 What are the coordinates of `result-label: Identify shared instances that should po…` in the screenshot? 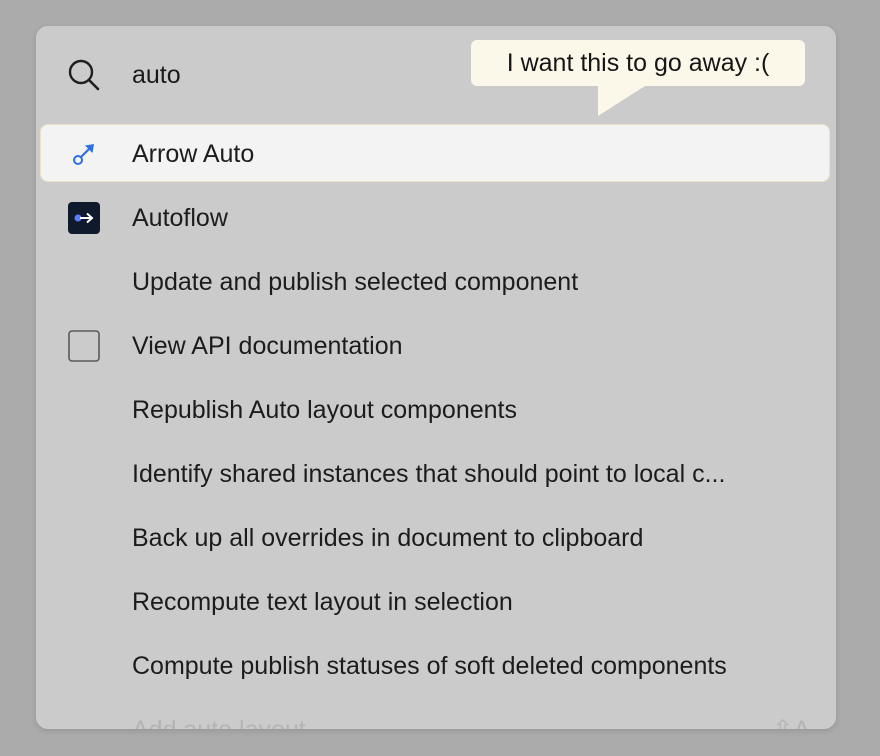 It's located at (429, 474).